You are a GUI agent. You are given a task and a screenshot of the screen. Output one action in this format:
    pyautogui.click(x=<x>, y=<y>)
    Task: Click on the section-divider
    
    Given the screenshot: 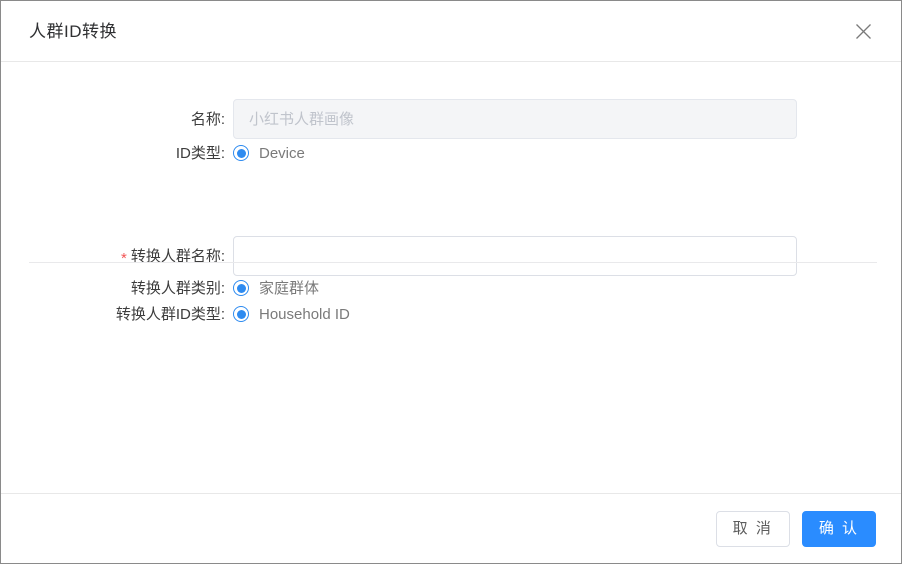 What is the action you would take?
    pyautogui.click(x=453, y=262)
    